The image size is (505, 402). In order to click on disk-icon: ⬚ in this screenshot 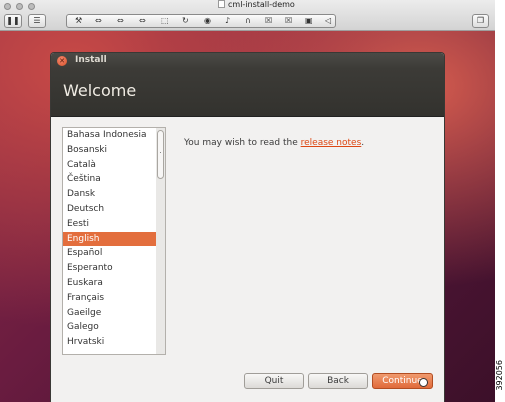, I will do `click(165, 21)`.